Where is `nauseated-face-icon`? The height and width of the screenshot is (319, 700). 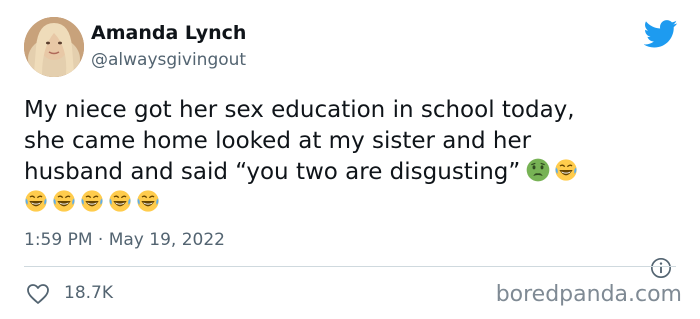 nauseated-face-icon is located at coordinates (538, 170).